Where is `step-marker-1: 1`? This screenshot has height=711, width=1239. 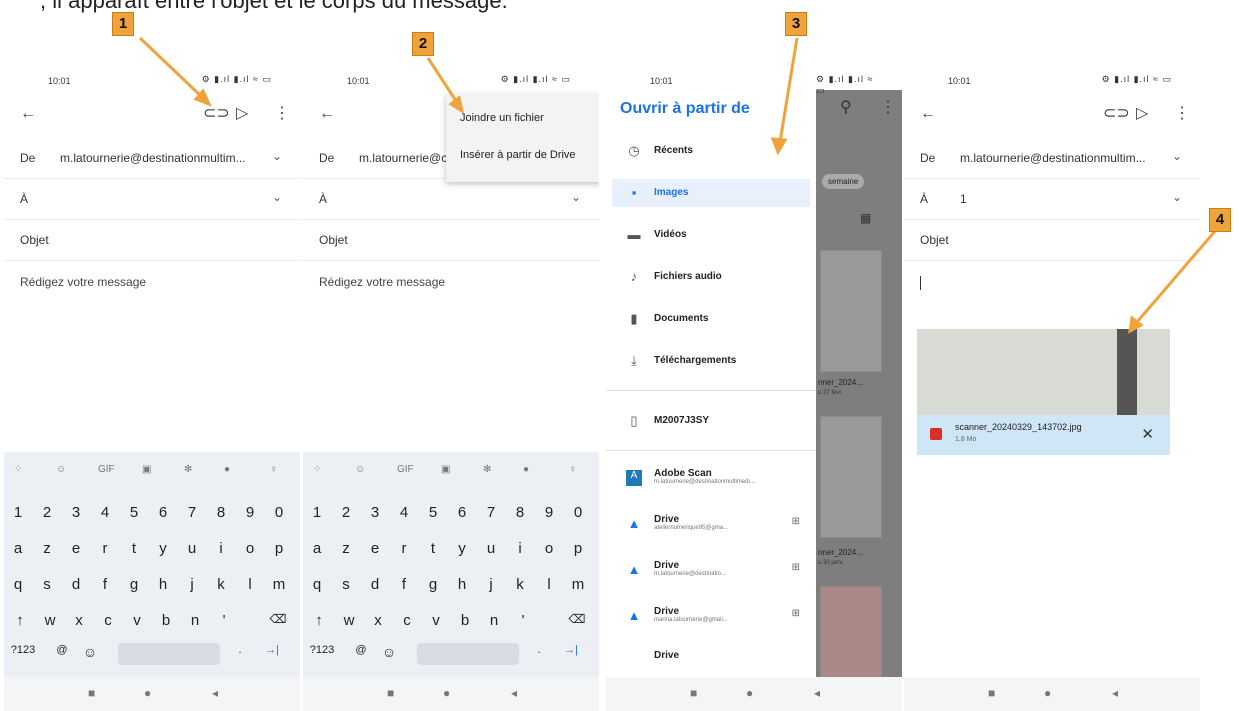
step-marker-1: 1 is located at coordinates (123, 24).